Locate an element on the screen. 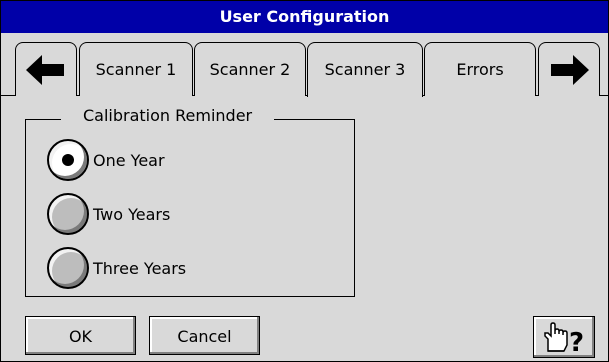 The height and width of the screenshot is (362, 609). radio-label-three-years: Three Years is located at coordinates (140, 268).